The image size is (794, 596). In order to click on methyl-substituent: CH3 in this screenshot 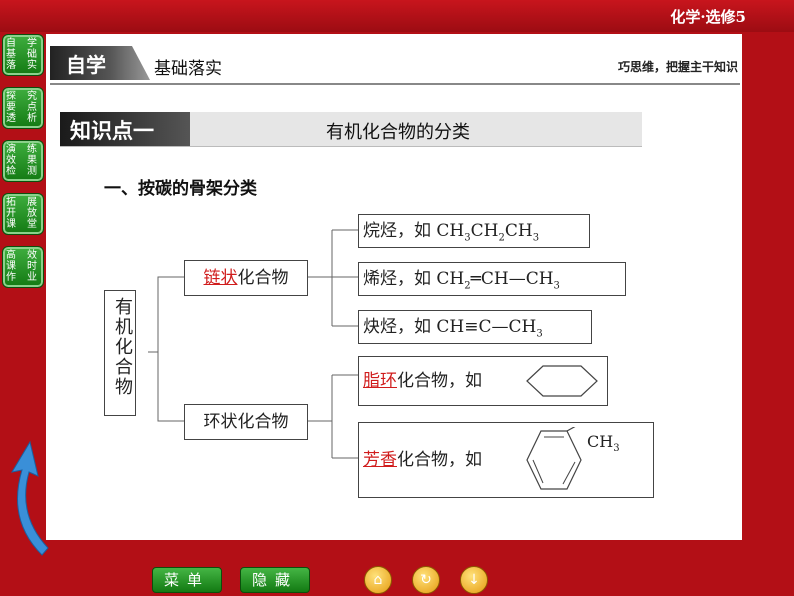, I will do `click(603, 445)`.